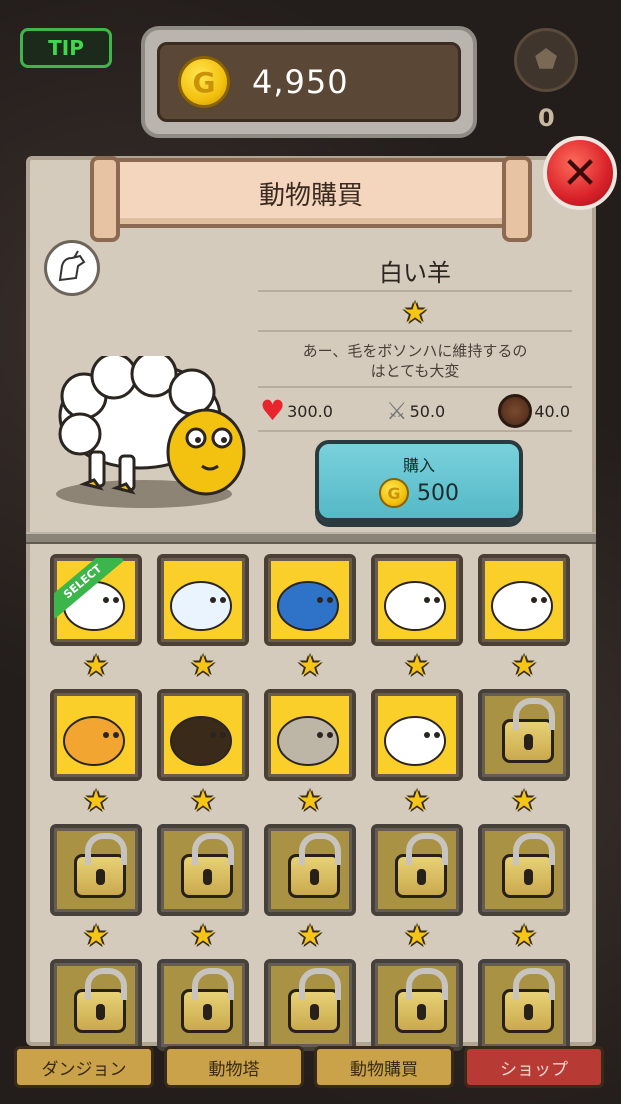  I want to click on hp-value: 300.0, so click(310, 411).